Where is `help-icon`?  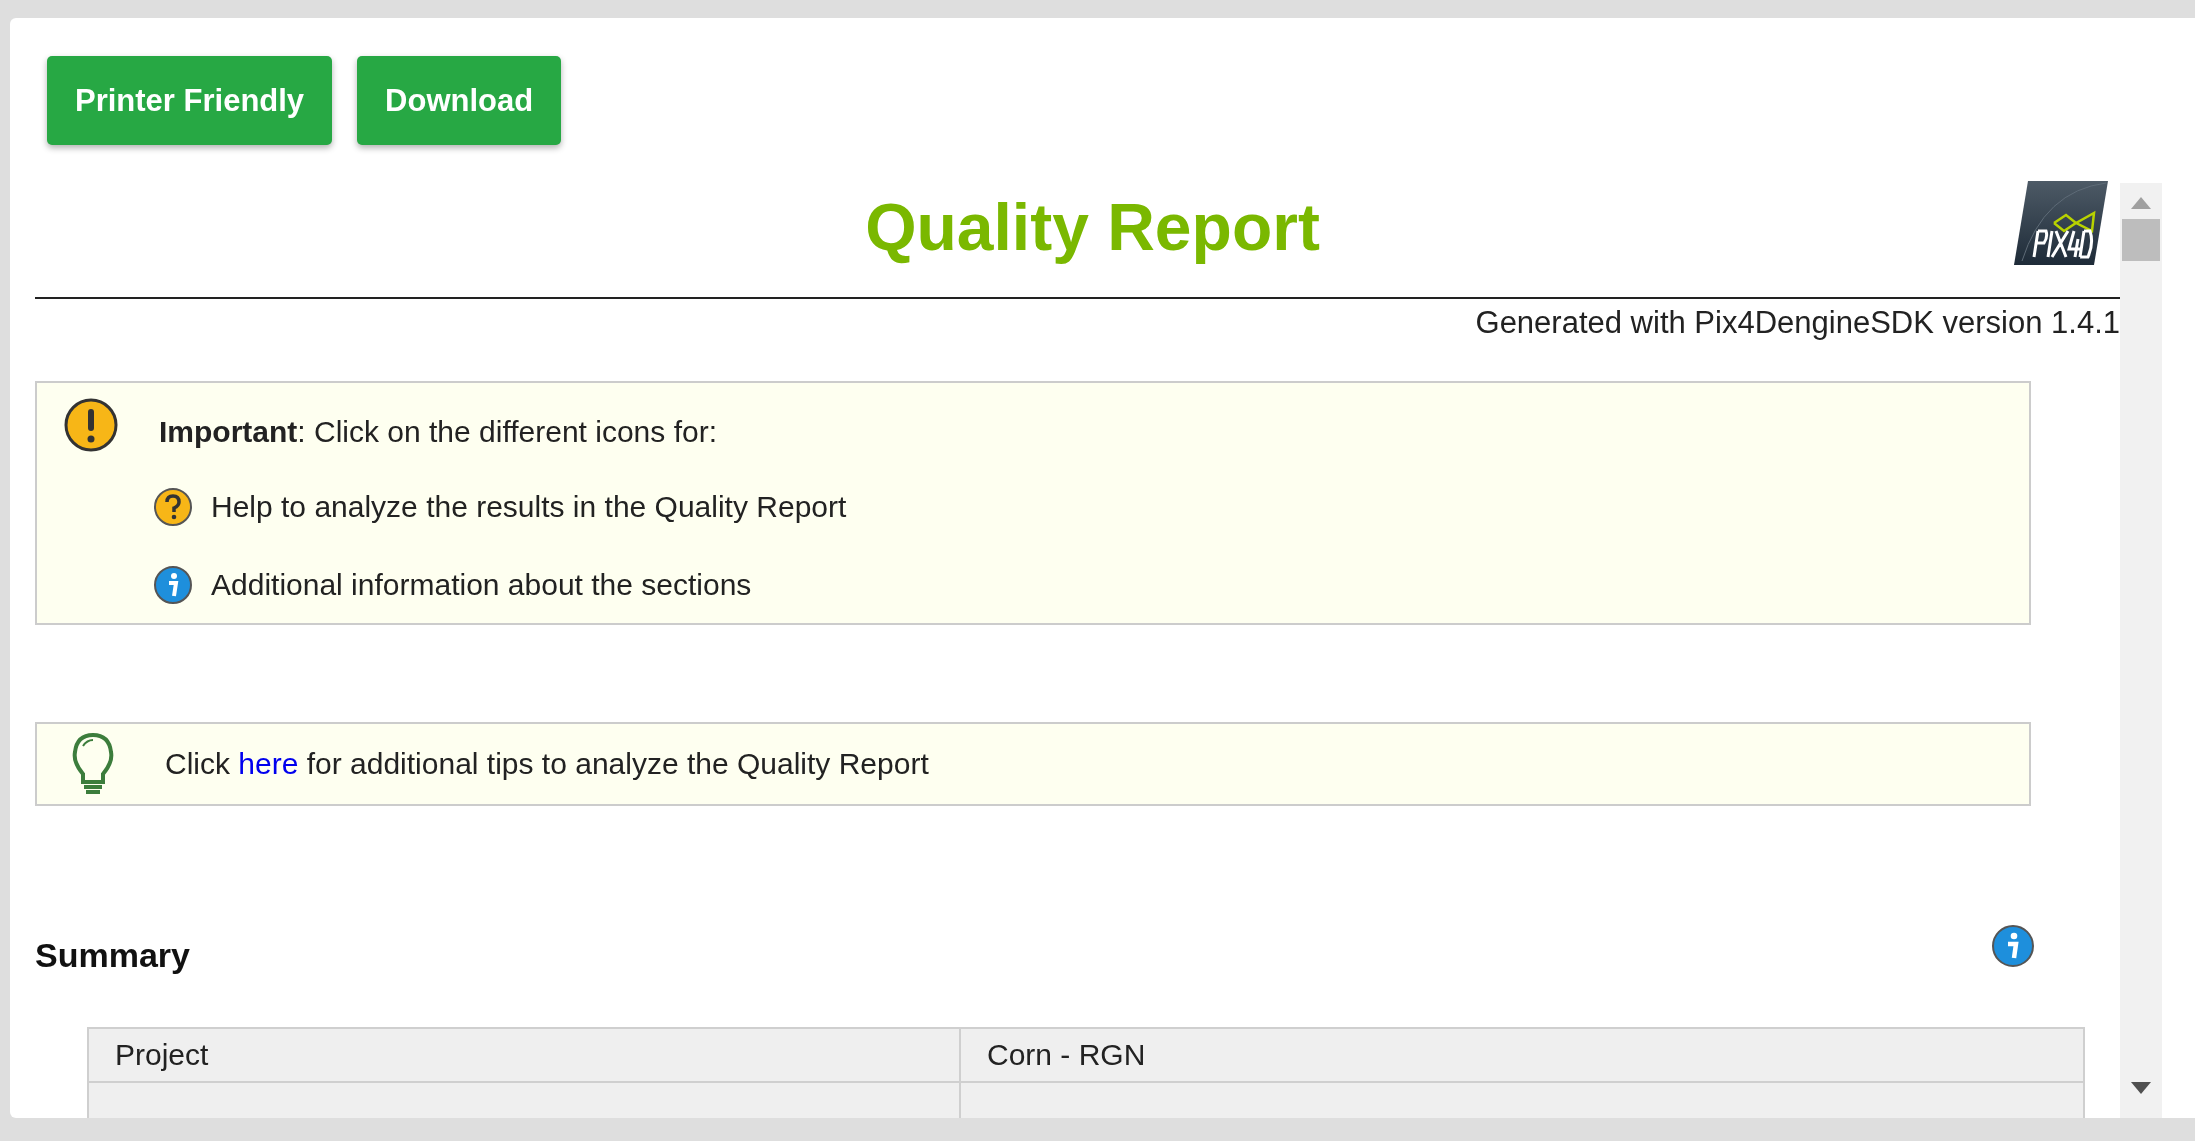
help-icon is located at coordinates (173, 507).